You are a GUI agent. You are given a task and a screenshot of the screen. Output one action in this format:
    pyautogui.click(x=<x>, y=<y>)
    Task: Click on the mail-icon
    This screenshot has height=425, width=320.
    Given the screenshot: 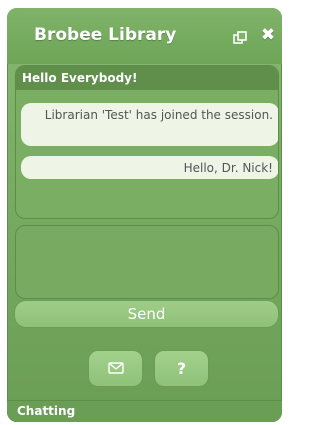 What is the action you would take?
    pyautogui.click(x=115, y=368)
    